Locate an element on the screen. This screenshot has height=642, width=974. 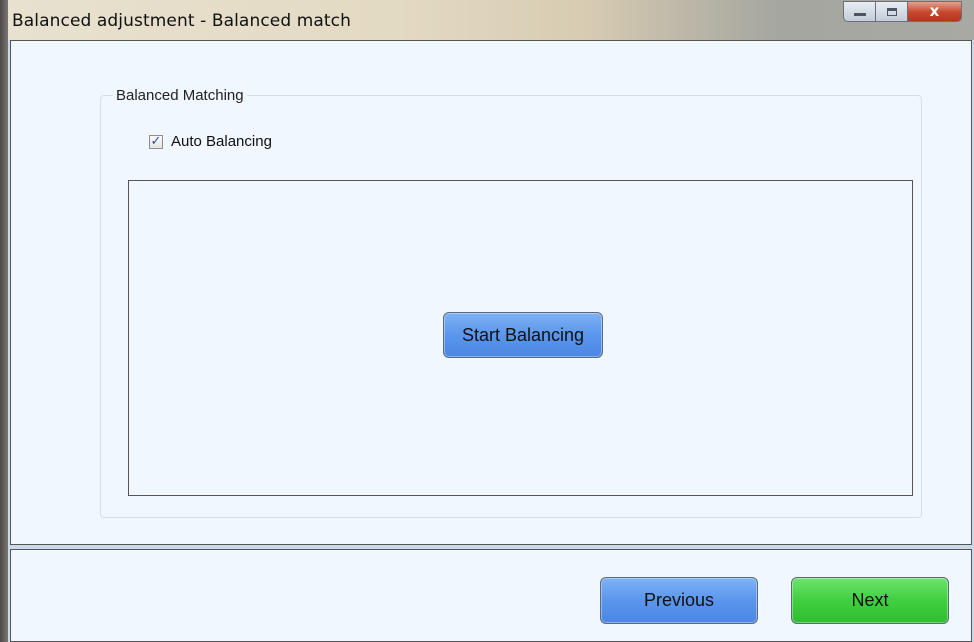
close-button: x is located at coordinates (935, 11).